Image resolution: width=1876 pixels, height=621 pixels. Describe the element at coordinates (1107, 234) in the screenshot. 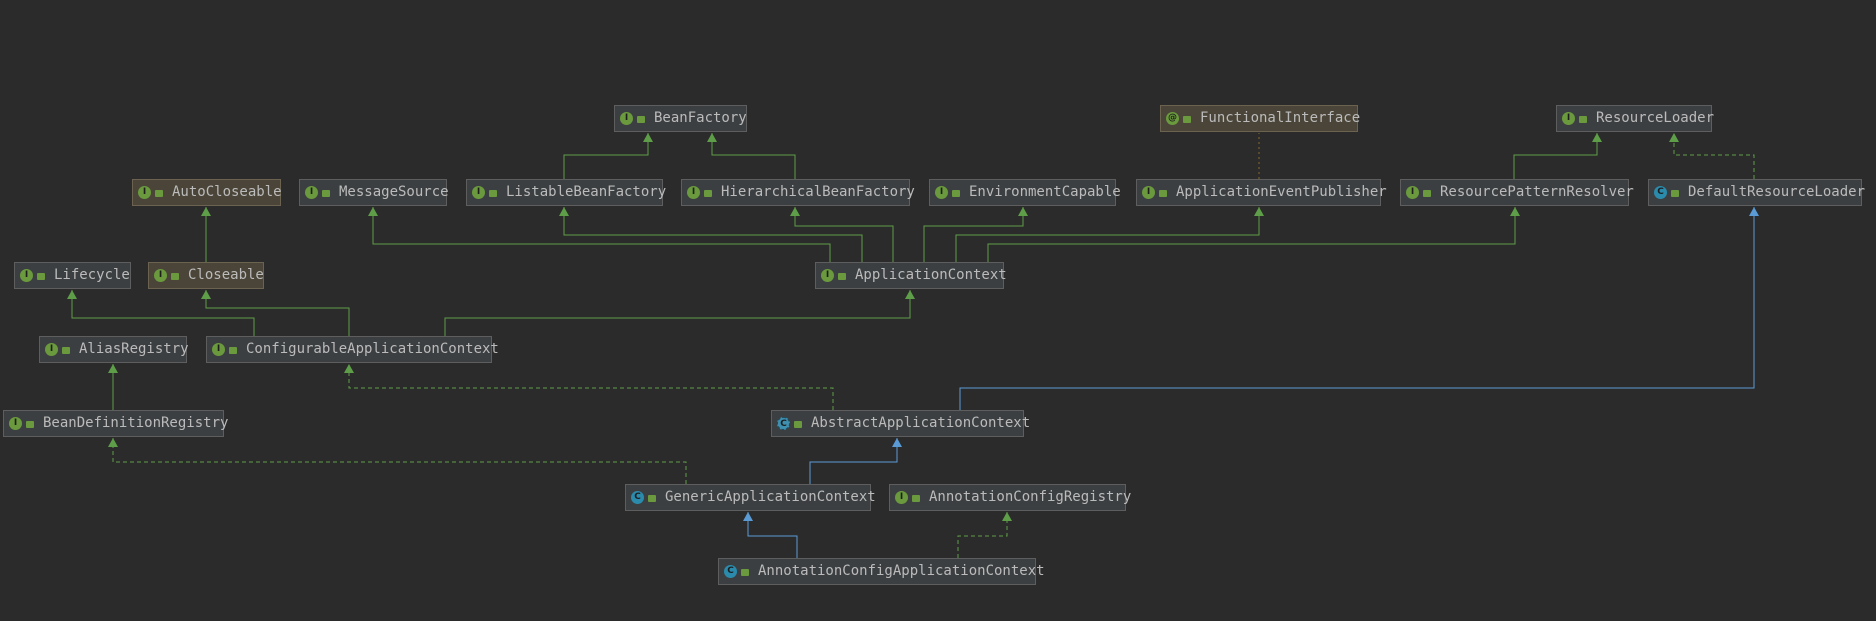

I see `edge-application-context-to-application-event-publisher` at that location.